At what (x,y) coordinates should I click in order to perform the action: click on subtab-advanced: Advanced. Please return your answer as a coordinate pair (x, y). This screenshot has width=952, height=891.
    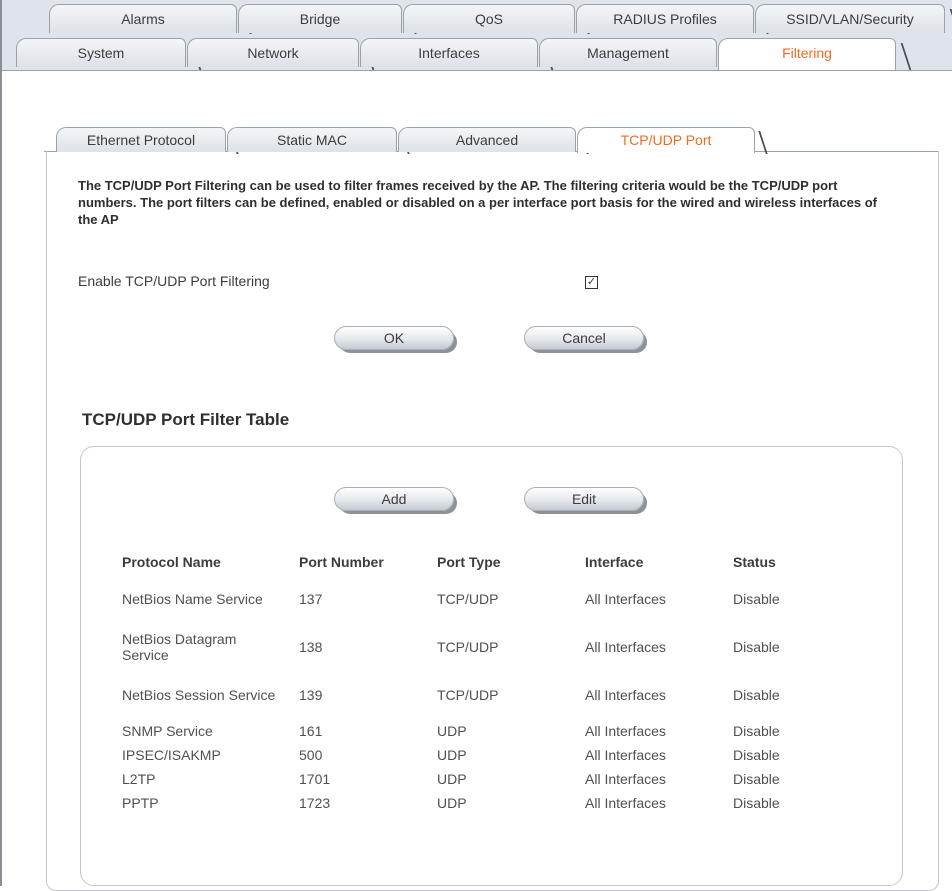
    Looking at the image, I should click on (487, 139).